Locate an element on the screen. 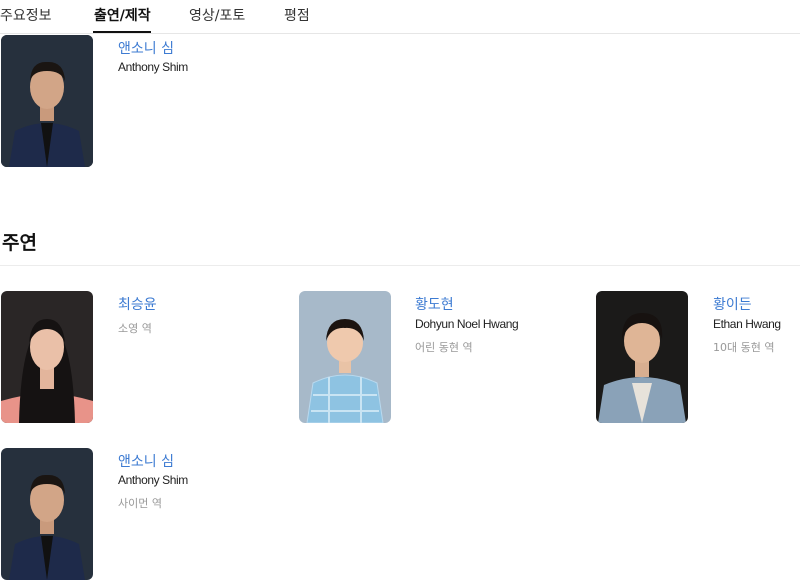 The width and height of the screenshot is (800, 580). cast-name: 황이든 is located at coordinates (732, 304).